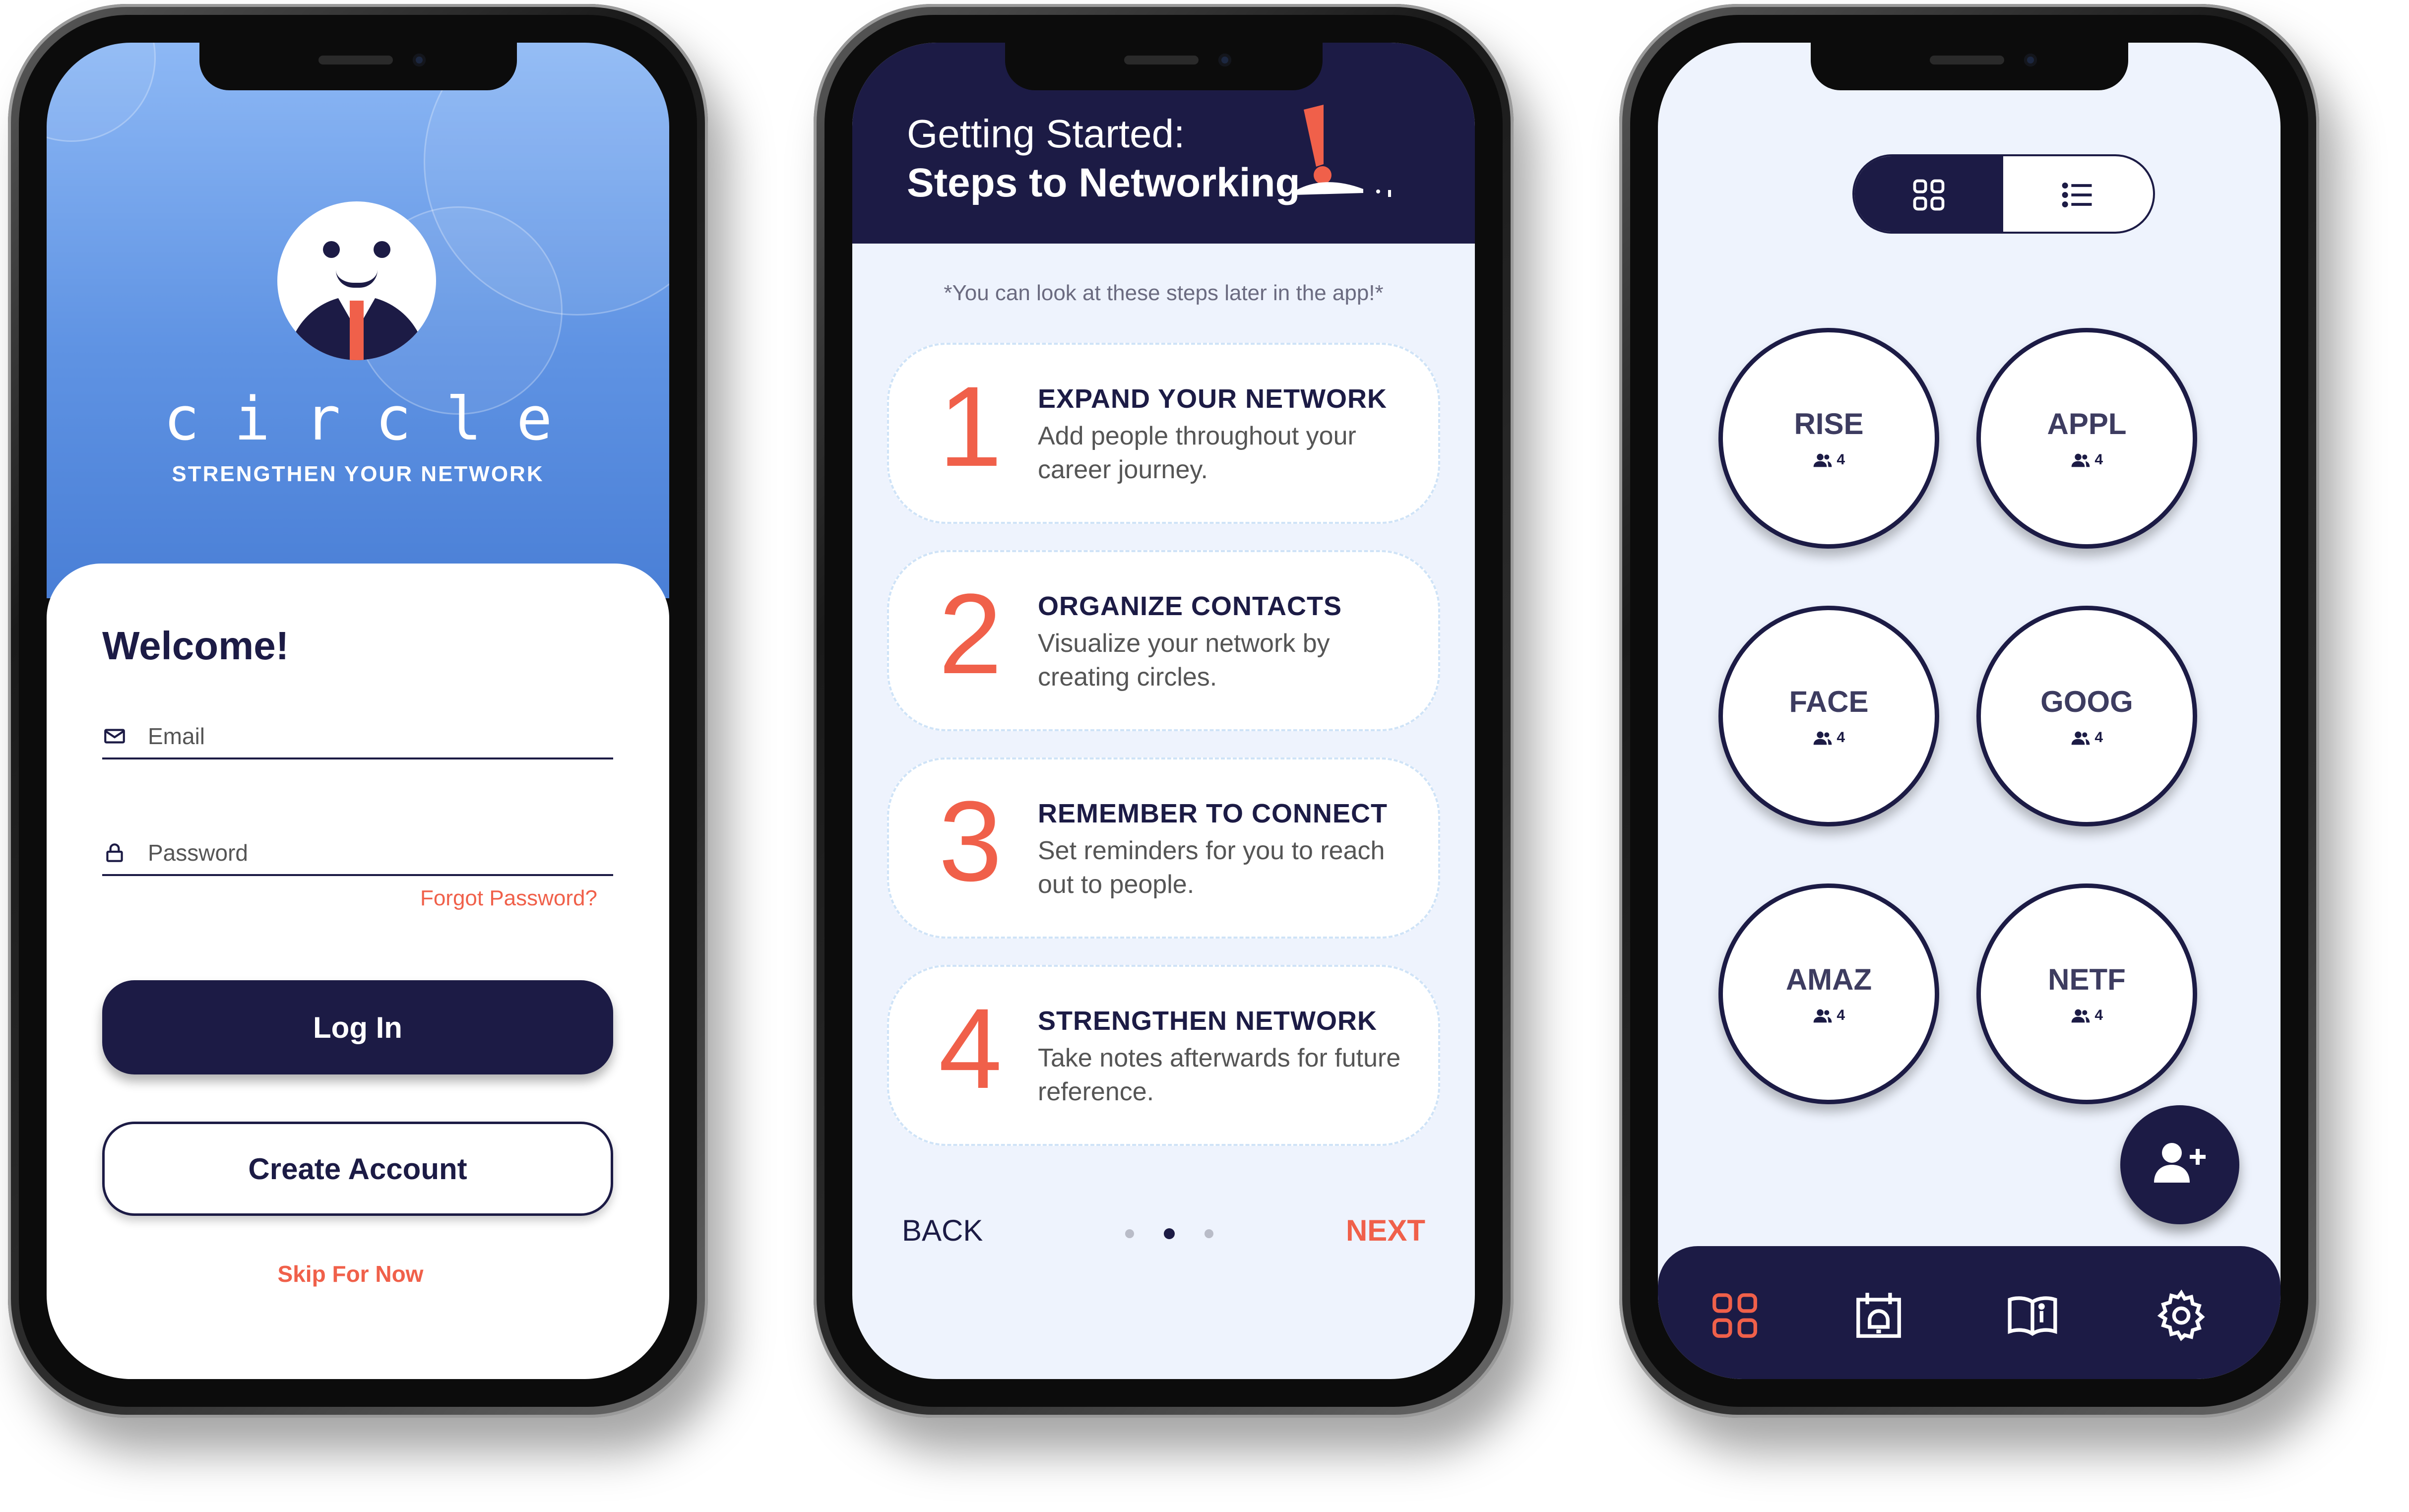 This screenshot has width=2409, height=1512. Describe the element at coordinates (2087, 424) in the screenshot. I see `circle-name: APPL` at that location.